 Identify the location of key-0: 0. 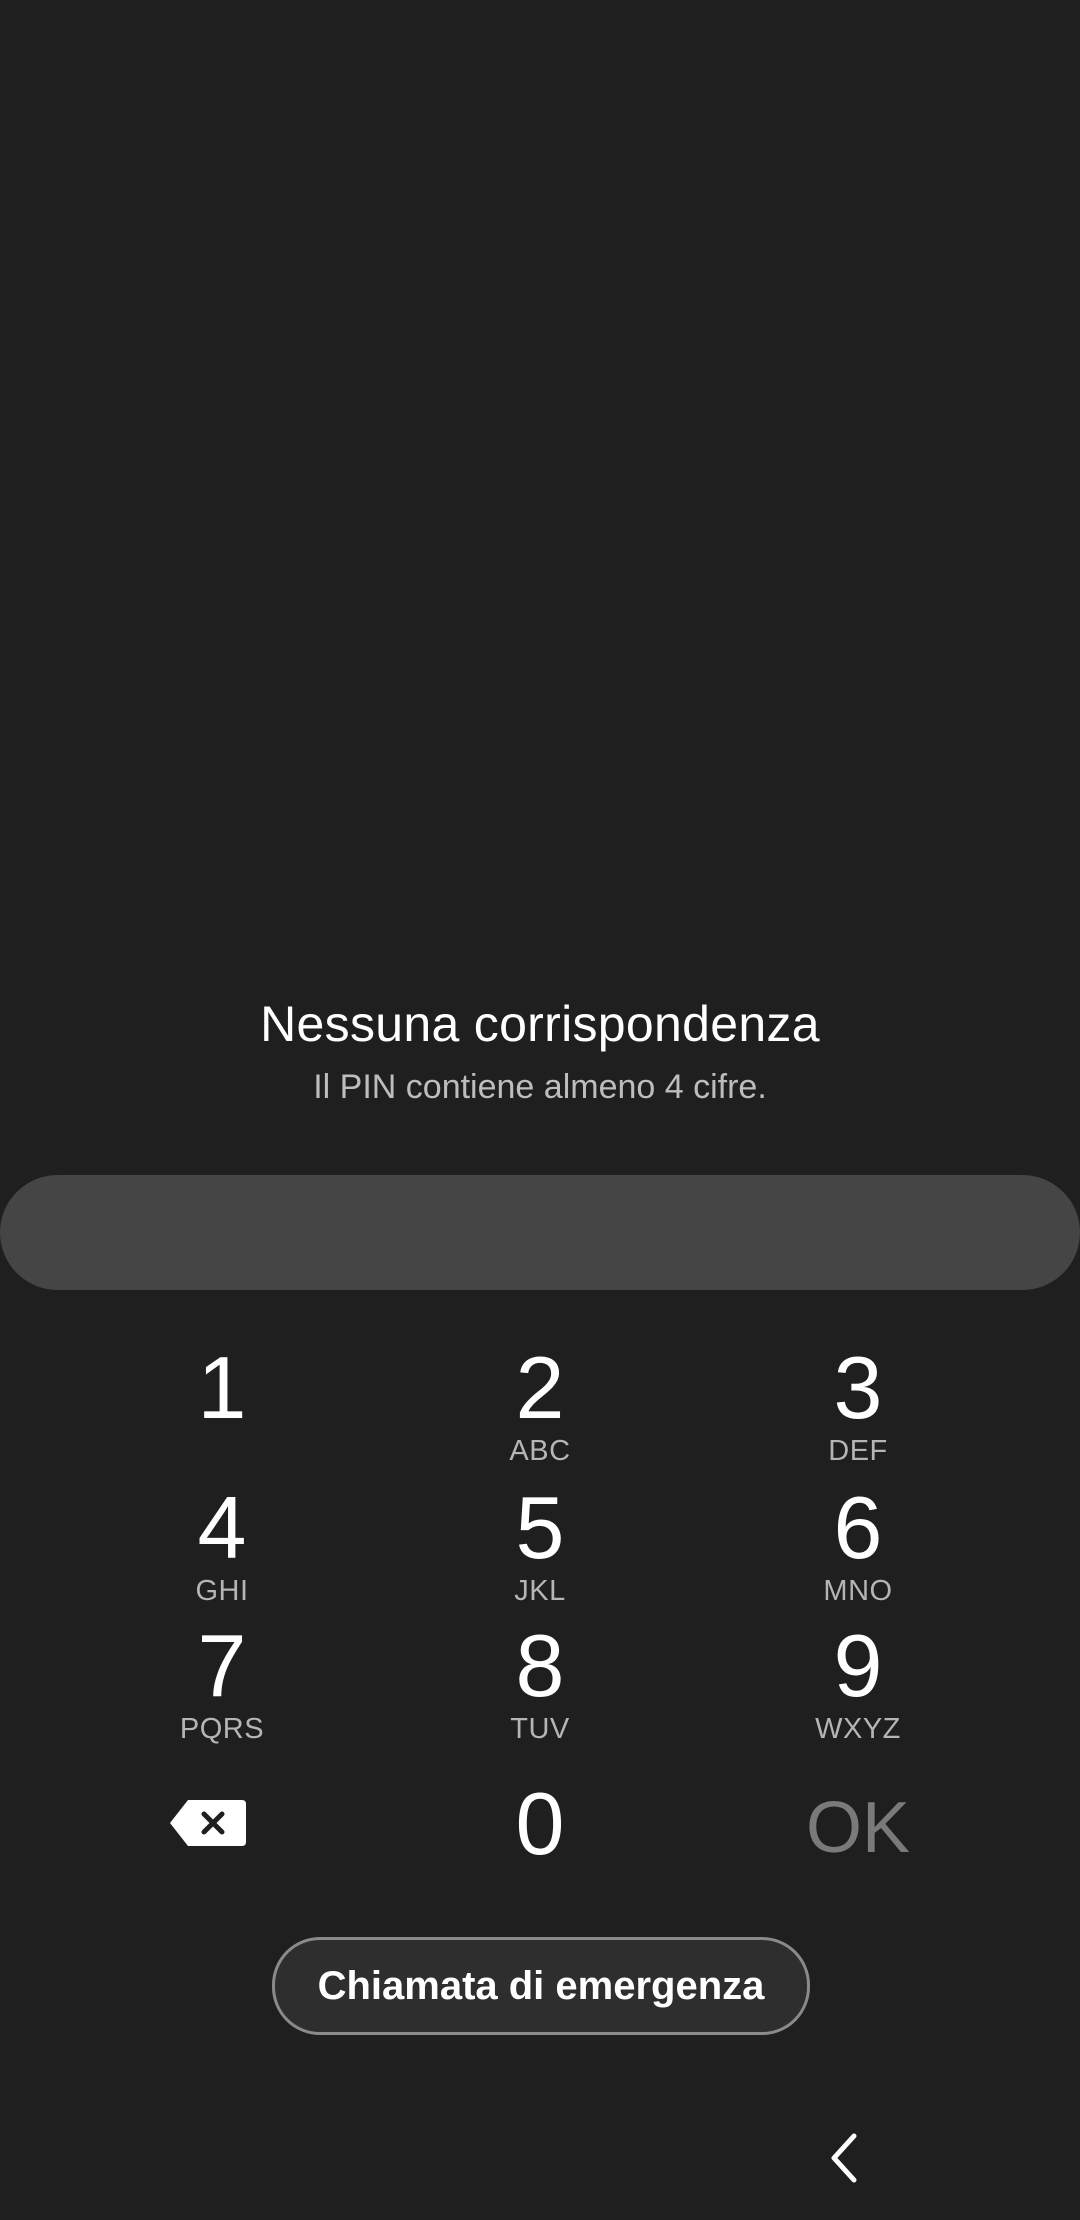
(540, 1843).